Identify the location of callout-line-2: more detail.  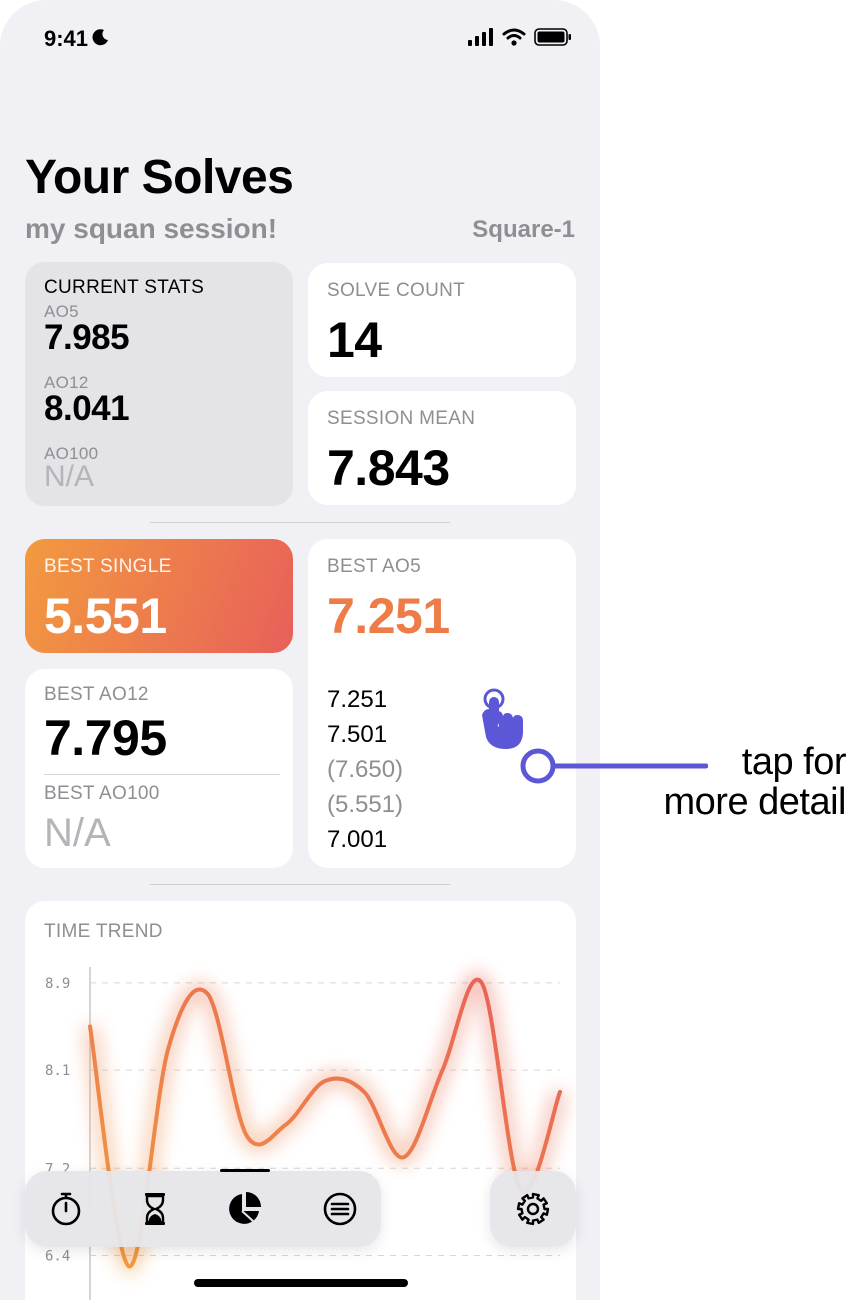
(755, 802).